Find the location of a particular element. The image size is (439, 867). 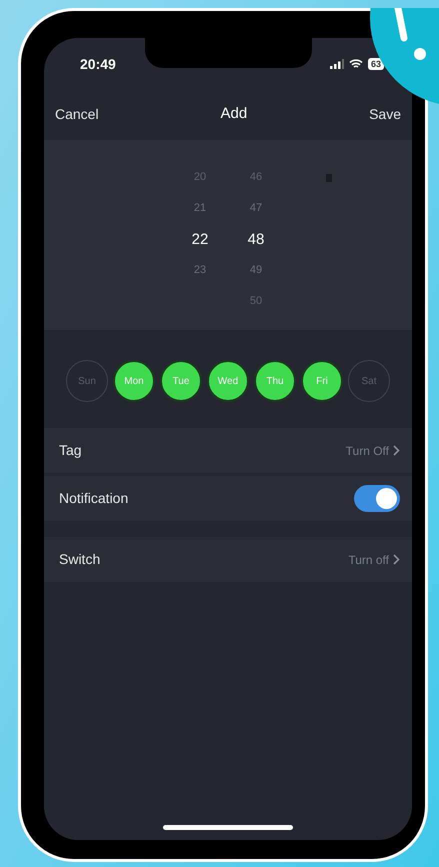

signal-icon is located at coordinates (337, 64).